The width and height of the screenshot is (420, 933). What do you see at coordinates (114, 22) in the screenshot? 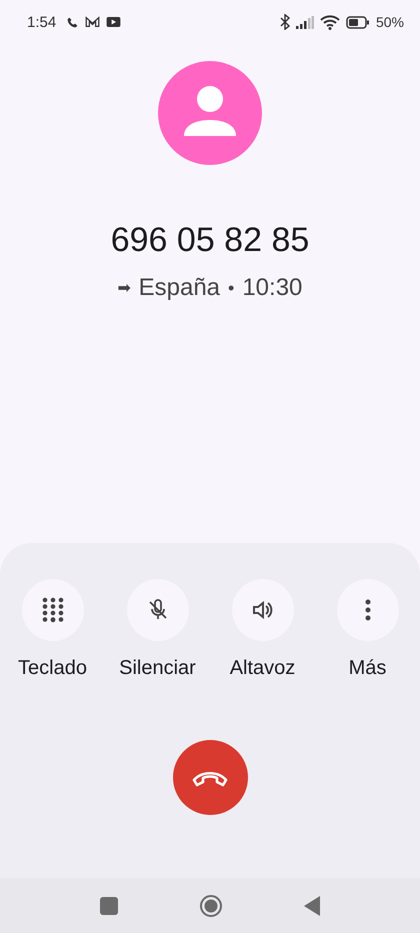
I see `video-icon` at bounding box center [114, 22].